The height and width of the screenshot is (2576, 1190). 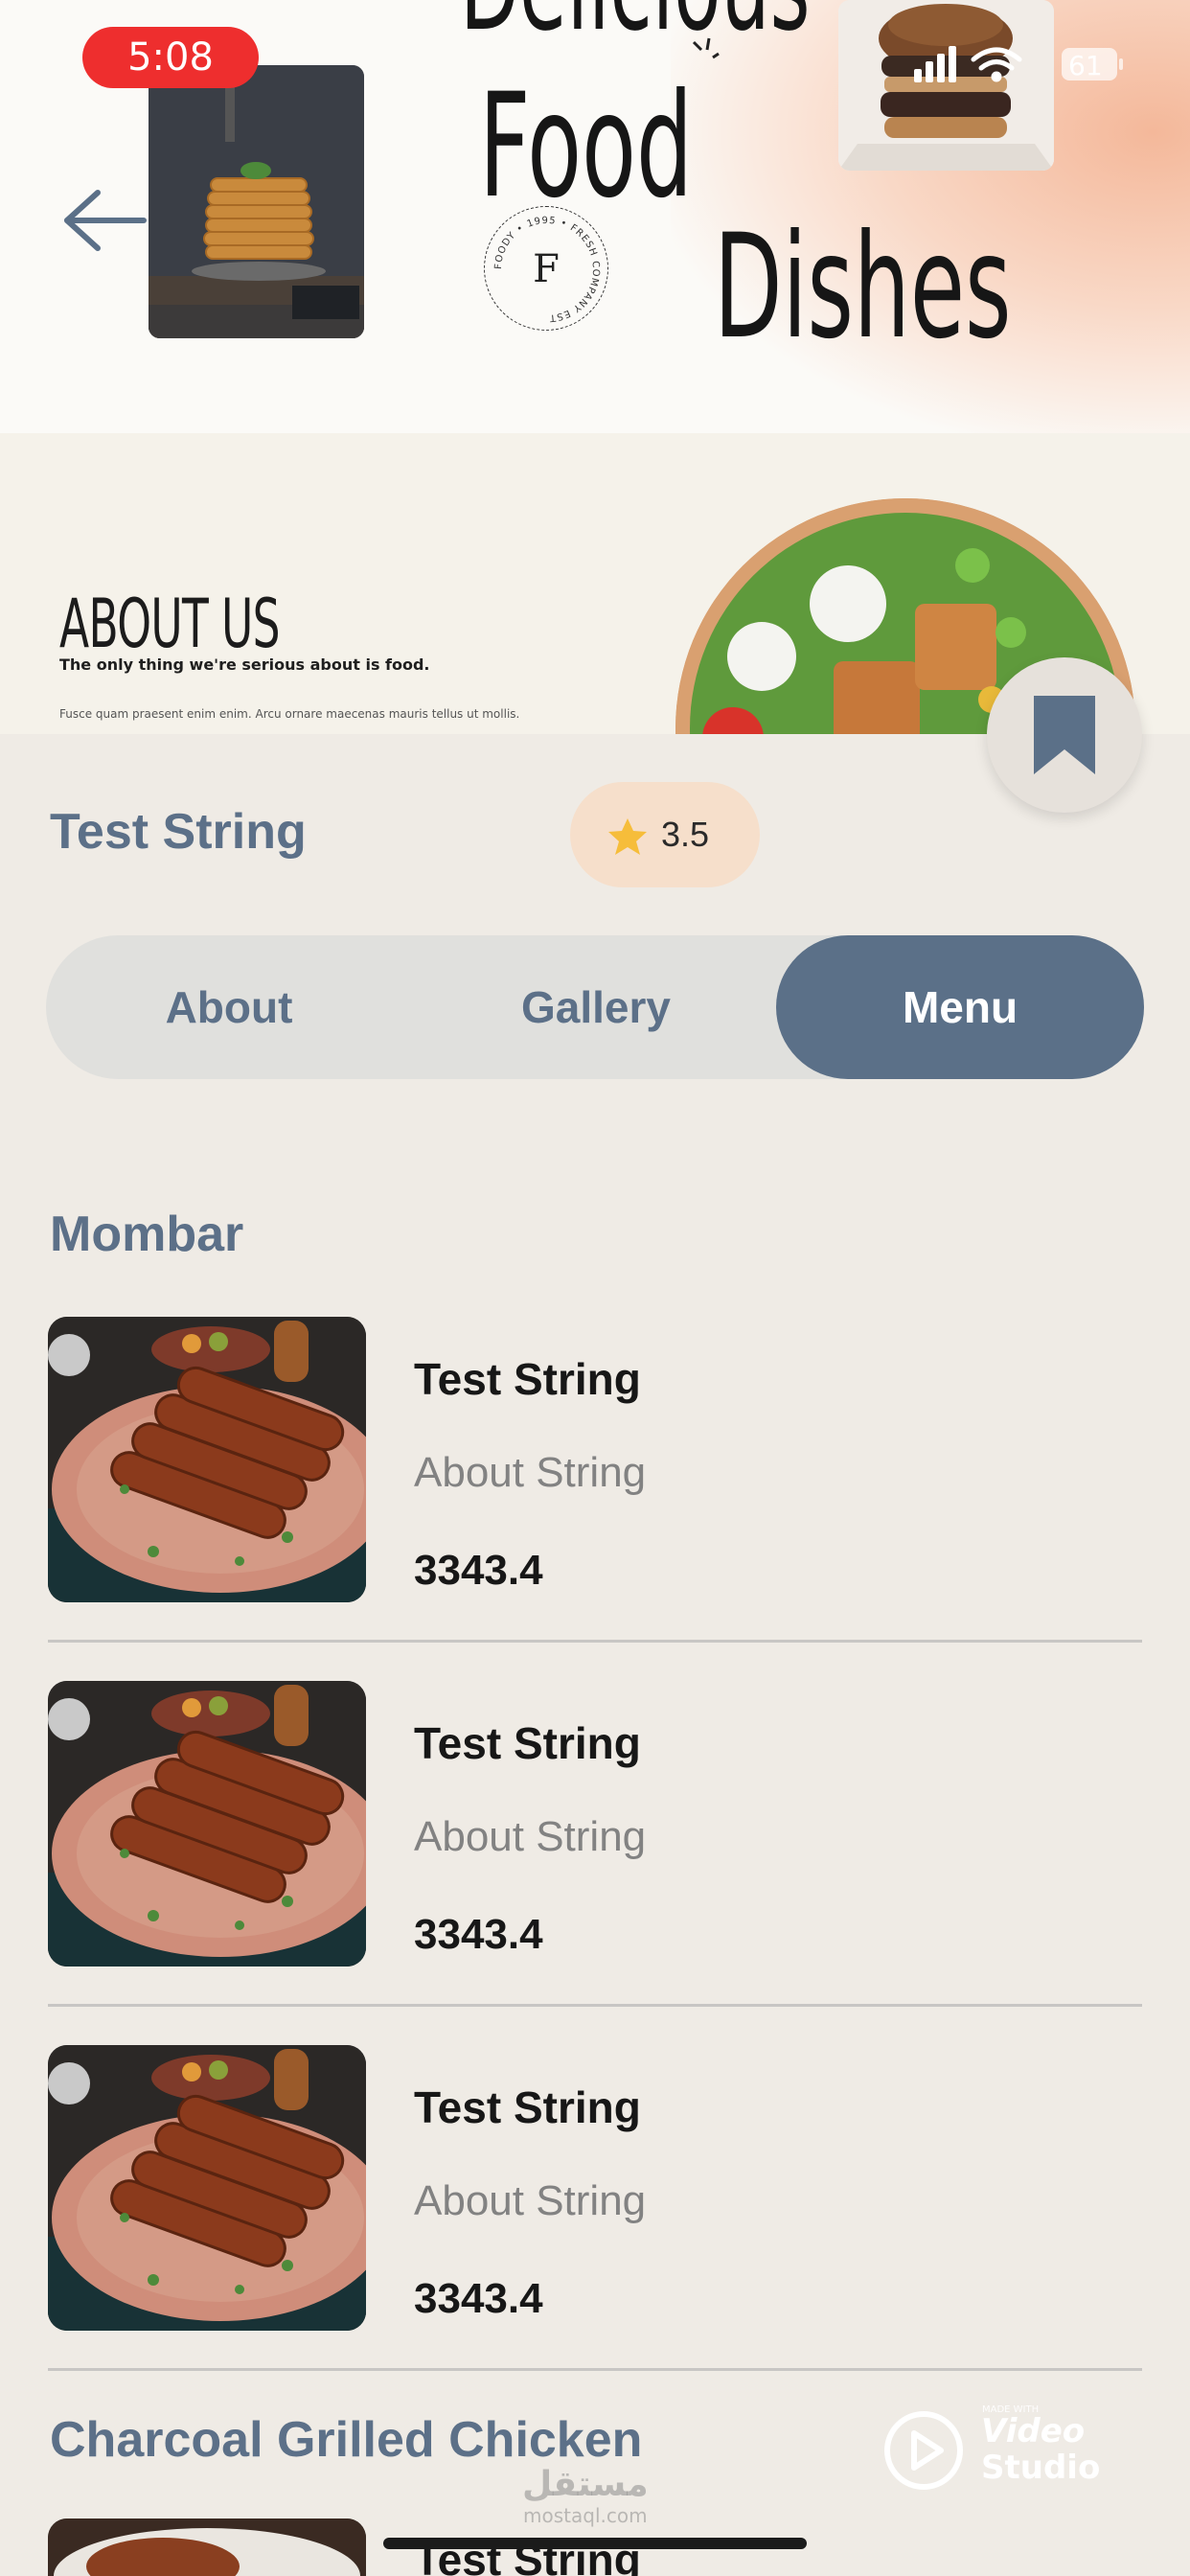 What do you see at coordinates (586, 2484) in the screenshot?
I see `watermark-arabic: مستقل` at bounding box center [586, 2484].